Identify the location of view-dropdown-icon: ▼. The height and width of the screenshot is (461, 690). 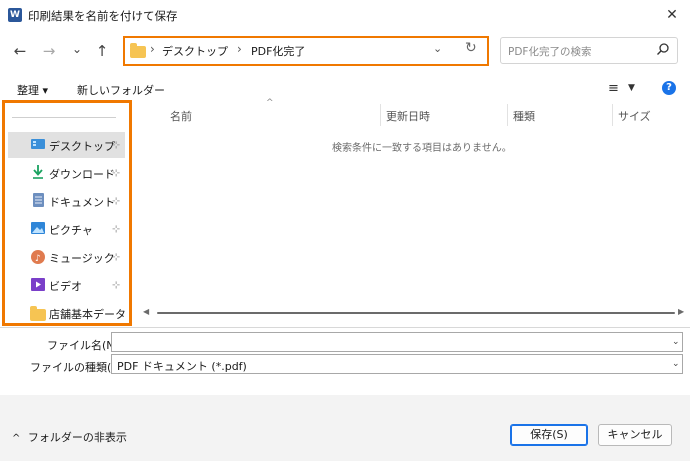
(631, 88).